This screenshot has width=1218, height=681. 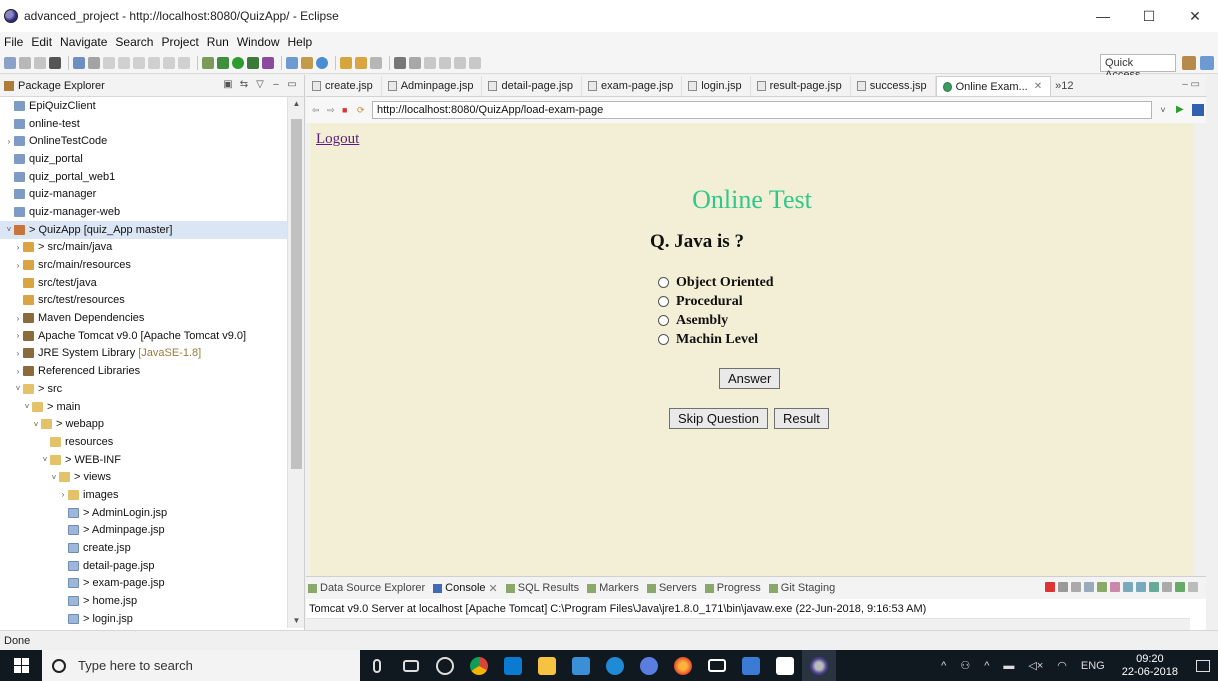 I want to click on settings-icon, so click(x=55, y=62).